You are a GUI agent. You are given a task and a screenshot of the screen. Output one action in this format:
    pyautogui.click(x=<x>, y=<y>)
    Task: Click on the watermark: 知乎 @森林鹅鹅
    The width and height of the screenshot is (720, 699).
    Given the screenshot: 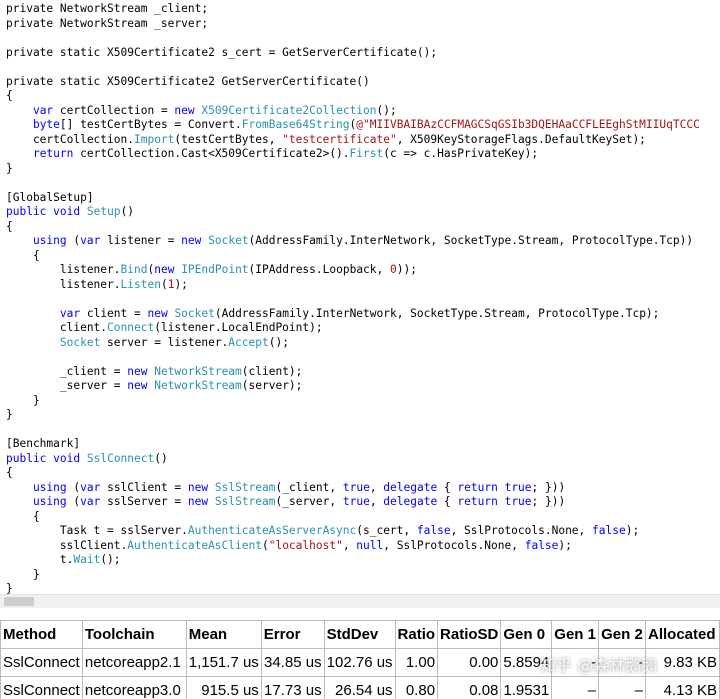 What is the action you would take?
    pyautogui.click(x=599, y=665)
    